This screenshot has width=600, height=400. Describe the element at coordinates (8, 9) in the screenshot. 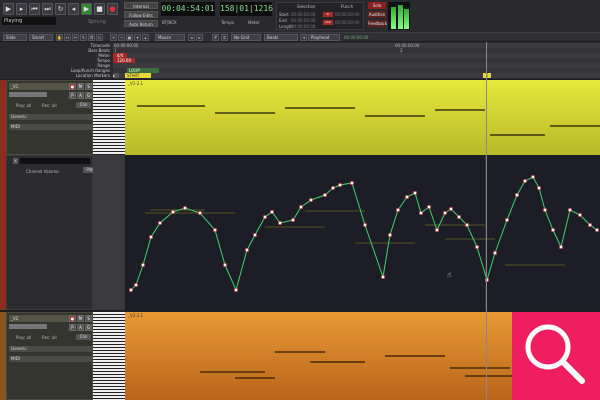

I see `punch-icon: ▶` at that location.